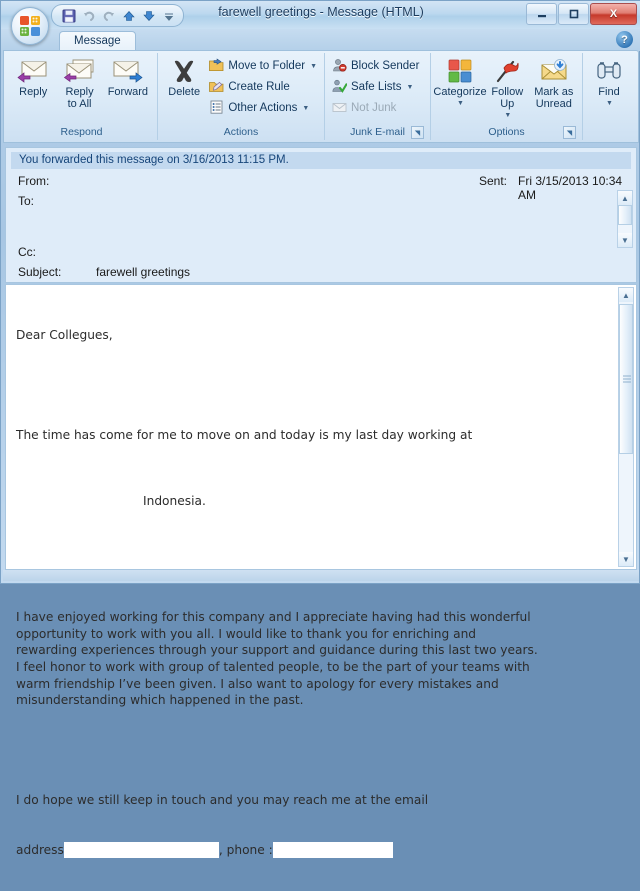 The image size is (640, 891). I want to click on find-binoculars-icon, so click(609, 71).